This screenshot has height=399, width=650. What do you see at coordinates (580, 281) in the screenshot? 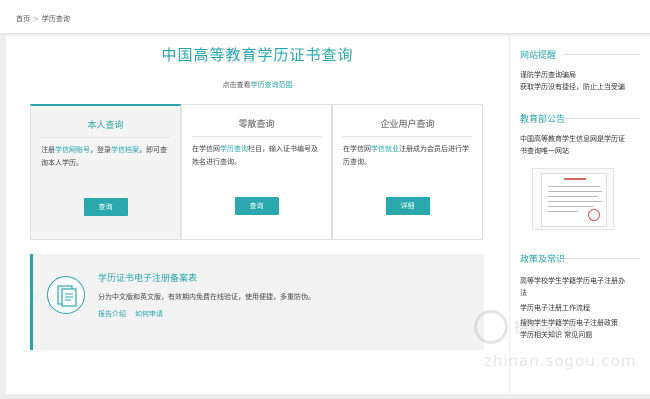
I see `sidebar-item: 高等学校学生学籍学历电子注册办` at bounding box center [580, 281].